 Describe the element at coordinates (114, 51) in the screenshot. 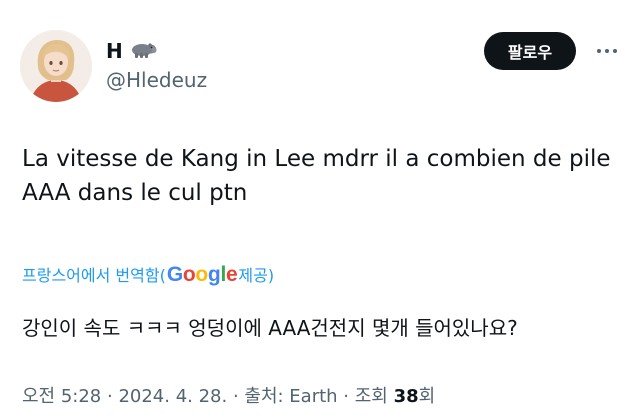

I see `display-name: H` at that location.